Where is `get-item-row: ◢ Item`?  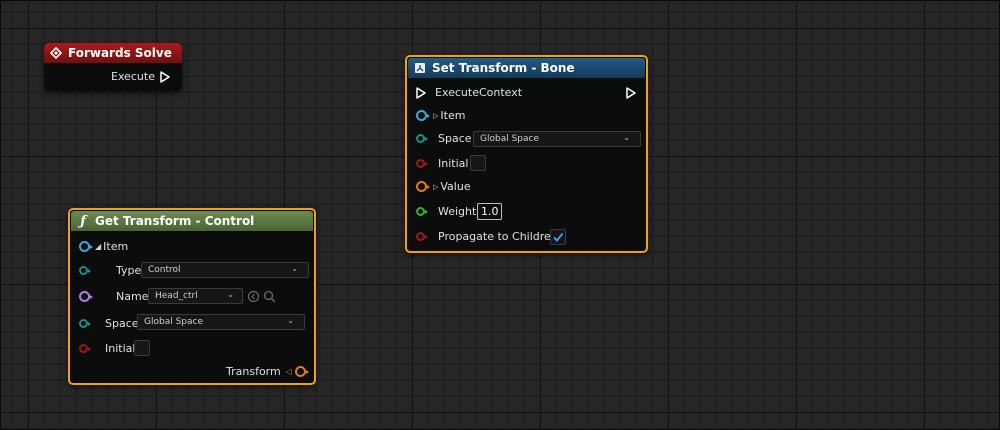
get-item-row: ◢ Item is located at coordinates (103, 246).